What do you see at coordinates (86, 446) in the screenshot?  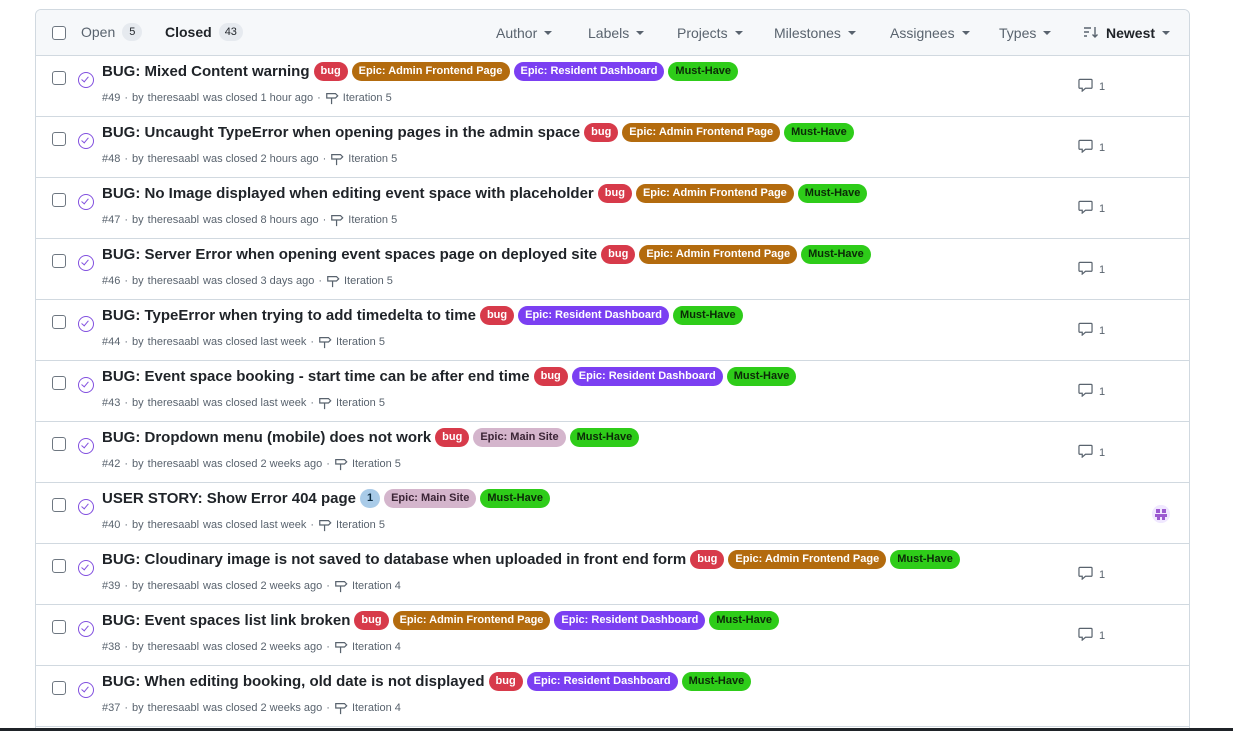 I see `closed-issue-icon` at bounding box center [86, 446].